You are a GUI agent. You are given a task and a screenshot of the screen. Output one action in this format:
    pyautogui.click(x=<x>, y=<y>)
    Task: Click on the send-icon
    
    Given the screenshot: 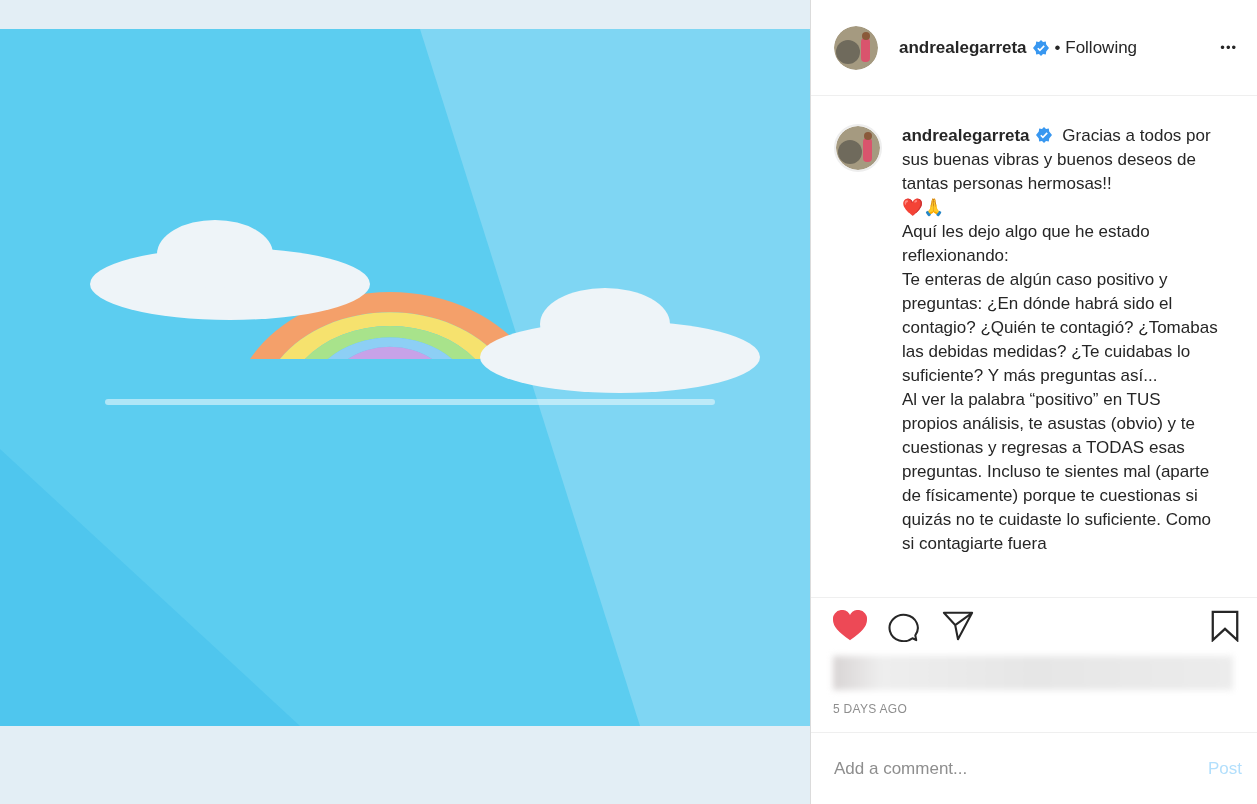 What is the action you would take?
    pyautogui.click(x=958, y=626)
    